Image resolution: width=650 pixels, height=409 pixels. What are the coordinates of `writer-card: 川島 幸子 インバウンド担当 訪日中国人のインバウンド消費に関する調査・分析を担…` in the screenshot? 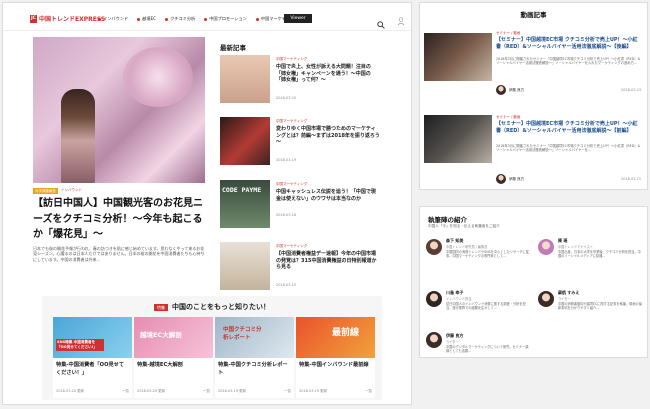 It's located at (478, 307).